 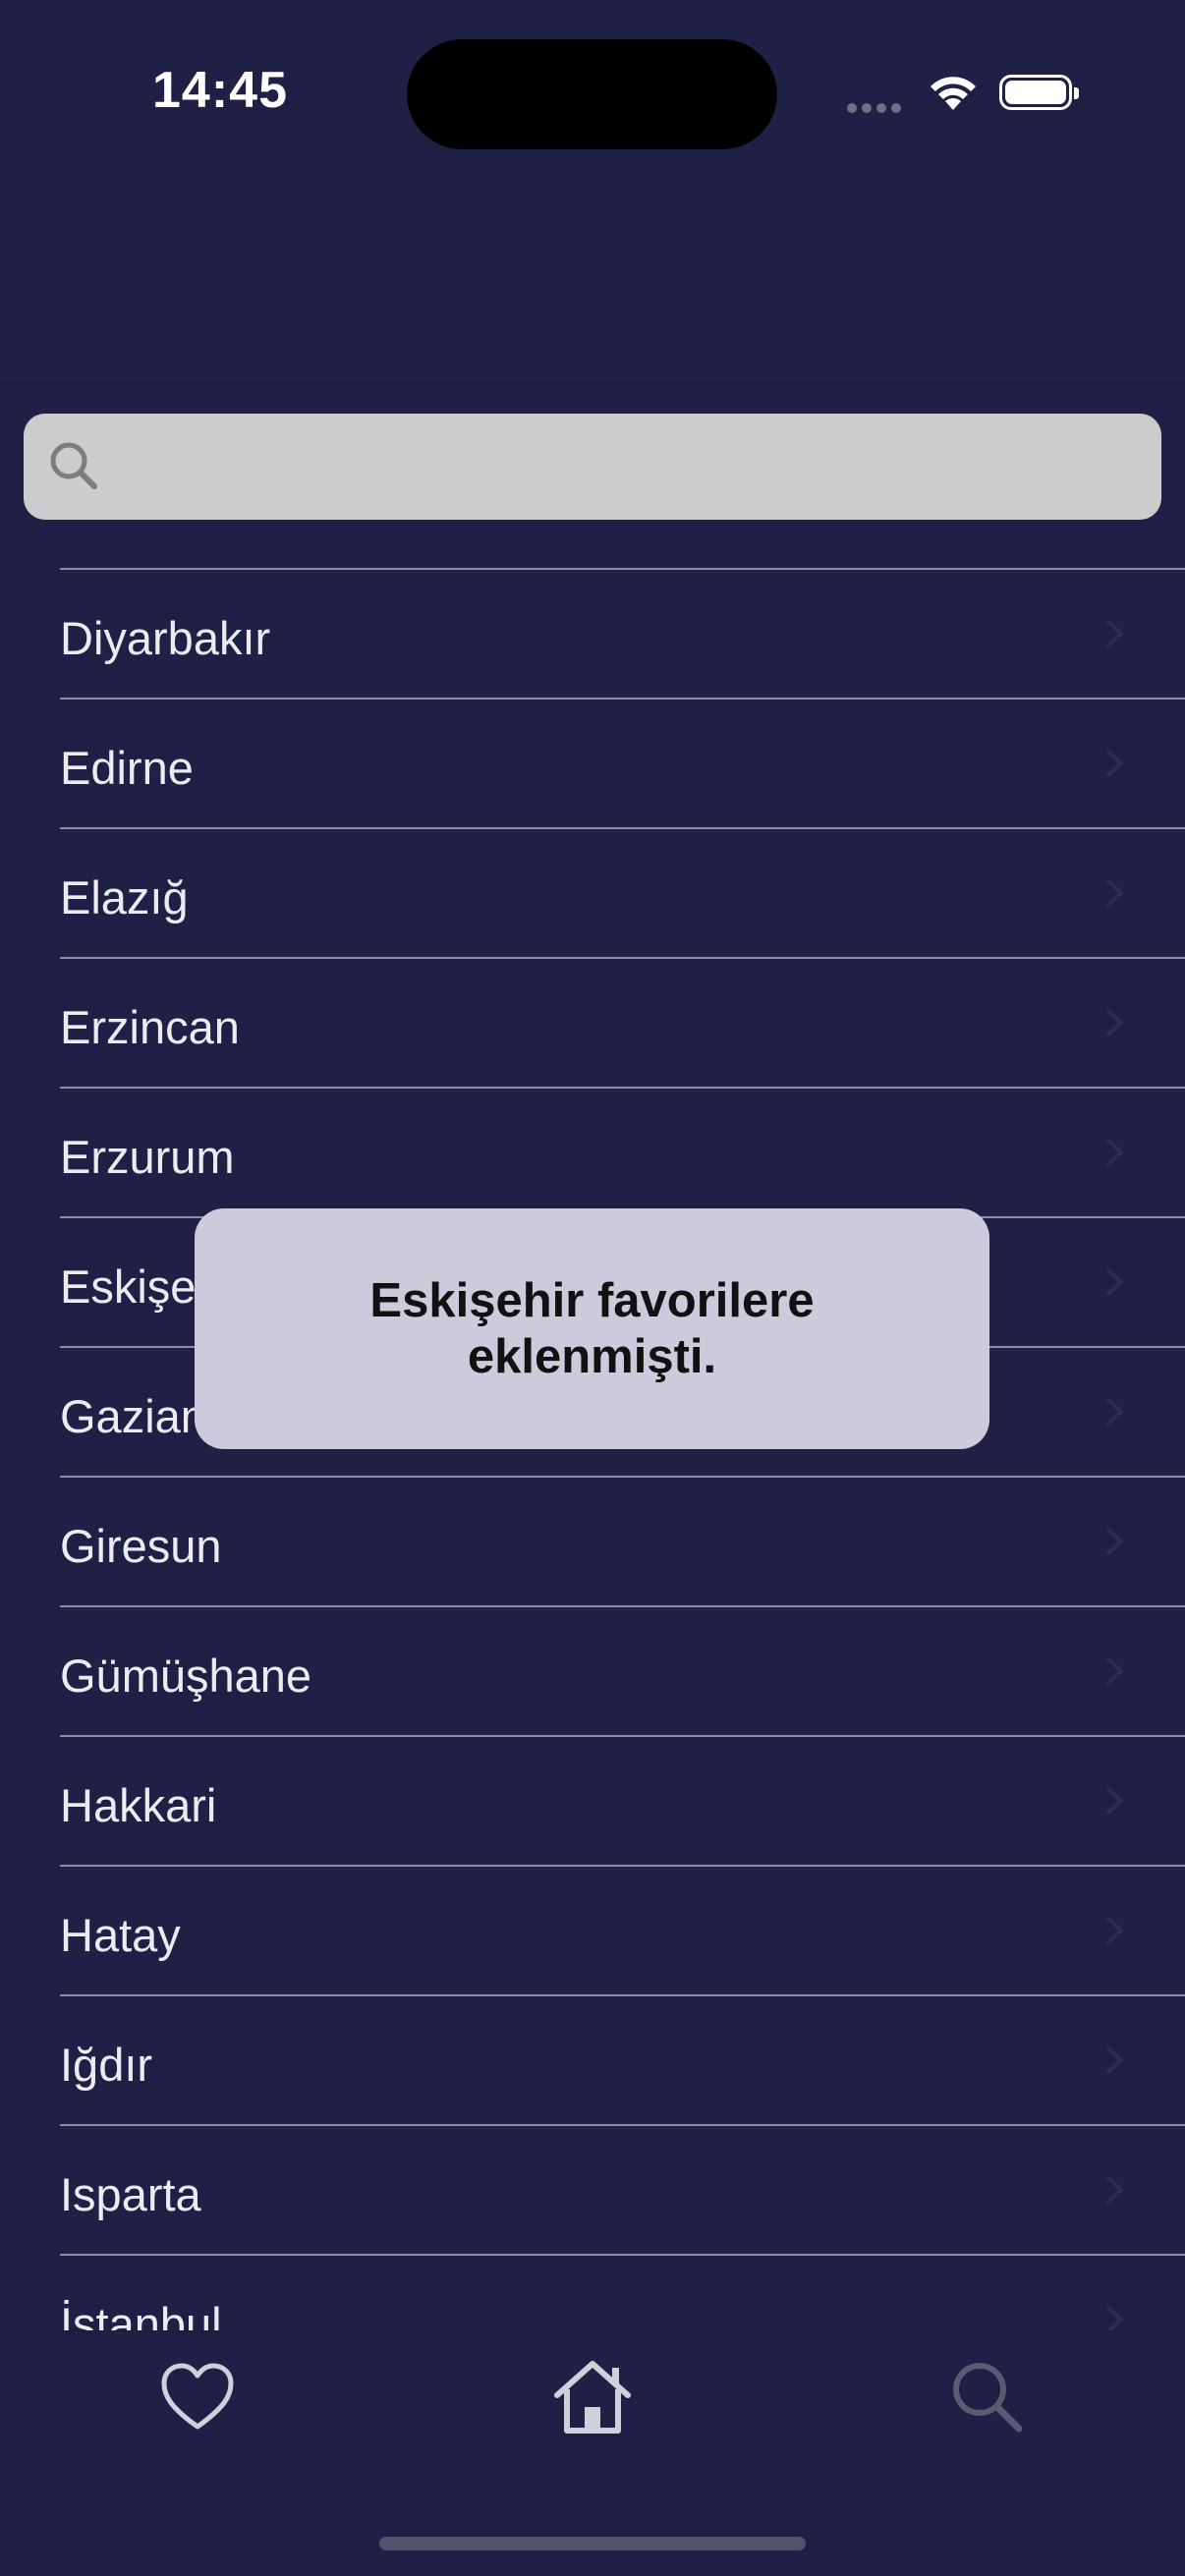 What do you see at coordinates (592, 892) in the screenshot?
I see `list-item: Elazığ` at bounding box center [592, 892].